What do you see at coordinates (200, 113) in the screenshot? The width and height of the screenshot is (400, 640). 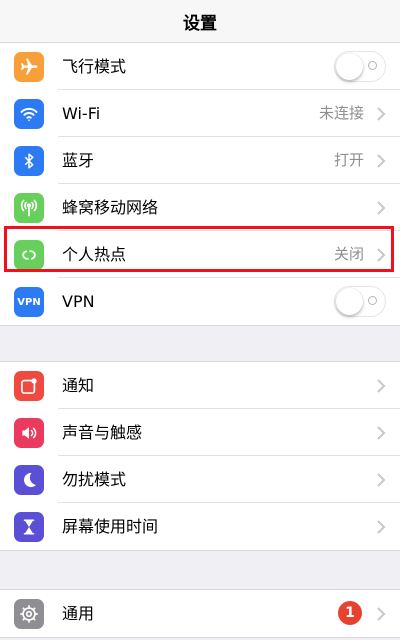 I see `wifi-row: Wi-Fi 未连接` at bounding box center [200, 113].